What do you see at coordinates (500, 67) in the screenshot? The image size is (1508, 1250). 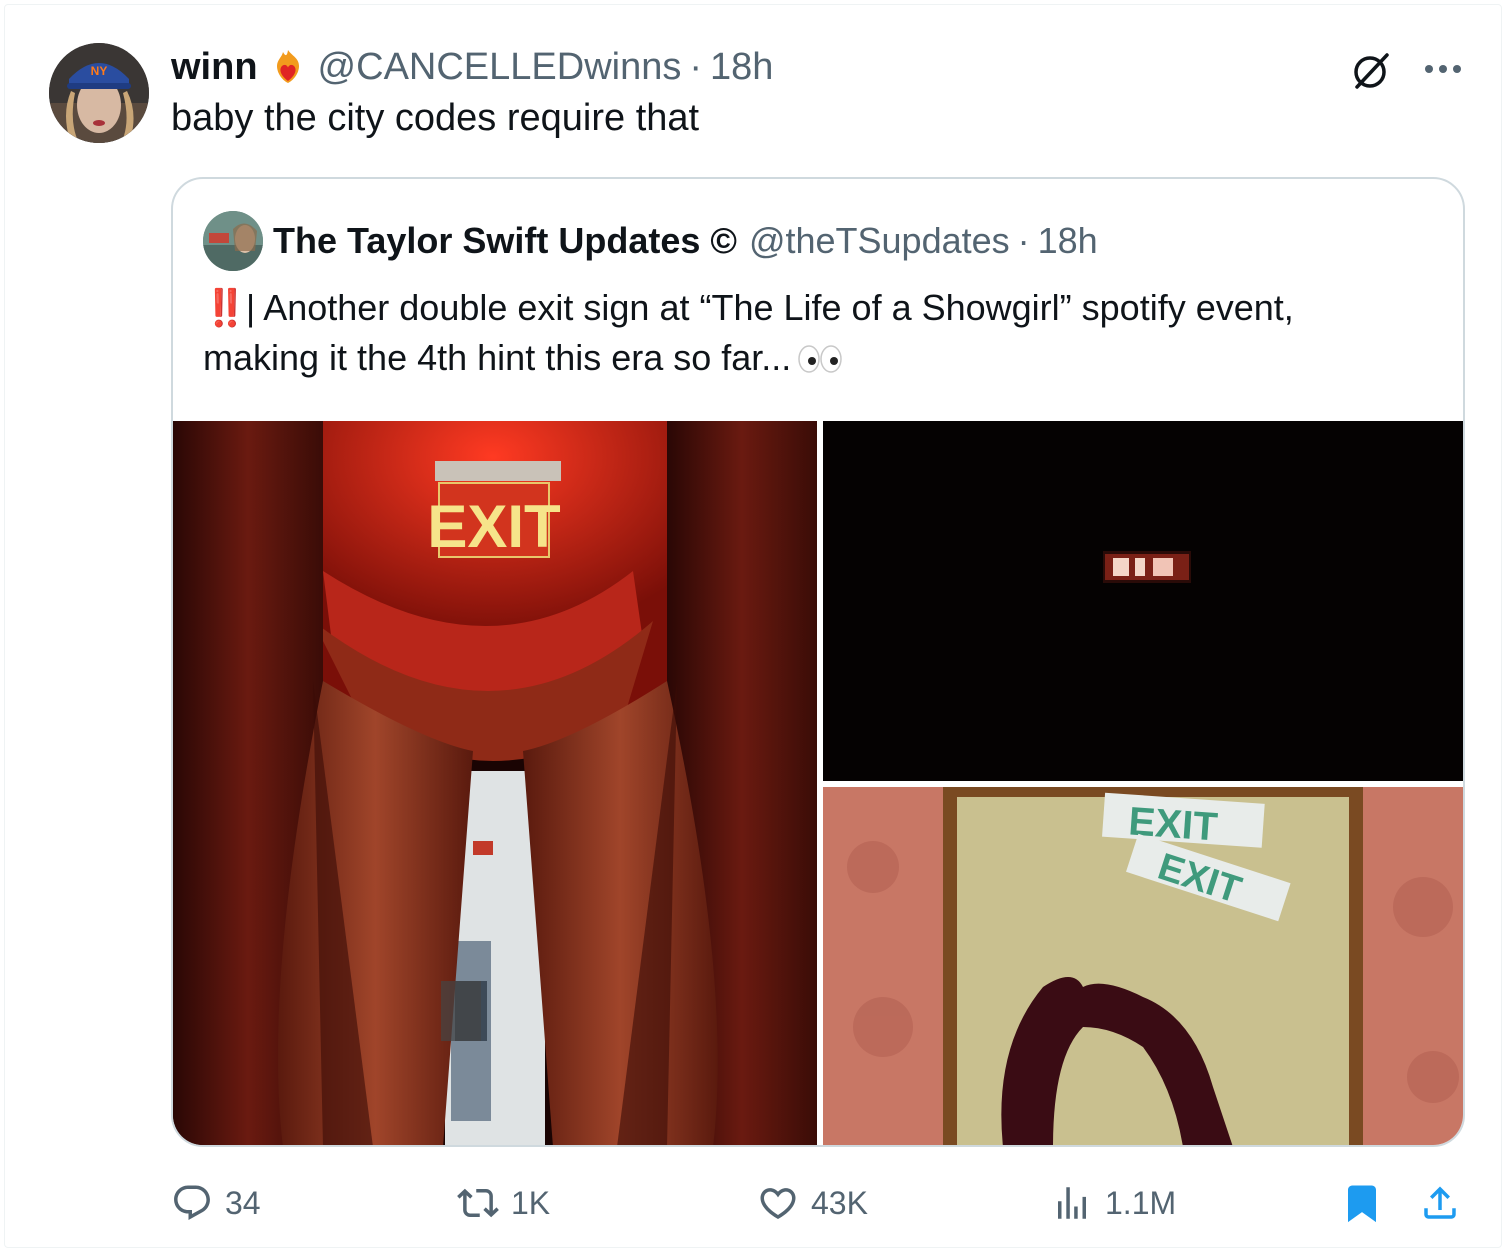 I see `author-handle: @CANCELLEDwinns` at bounding box center [500, 67].